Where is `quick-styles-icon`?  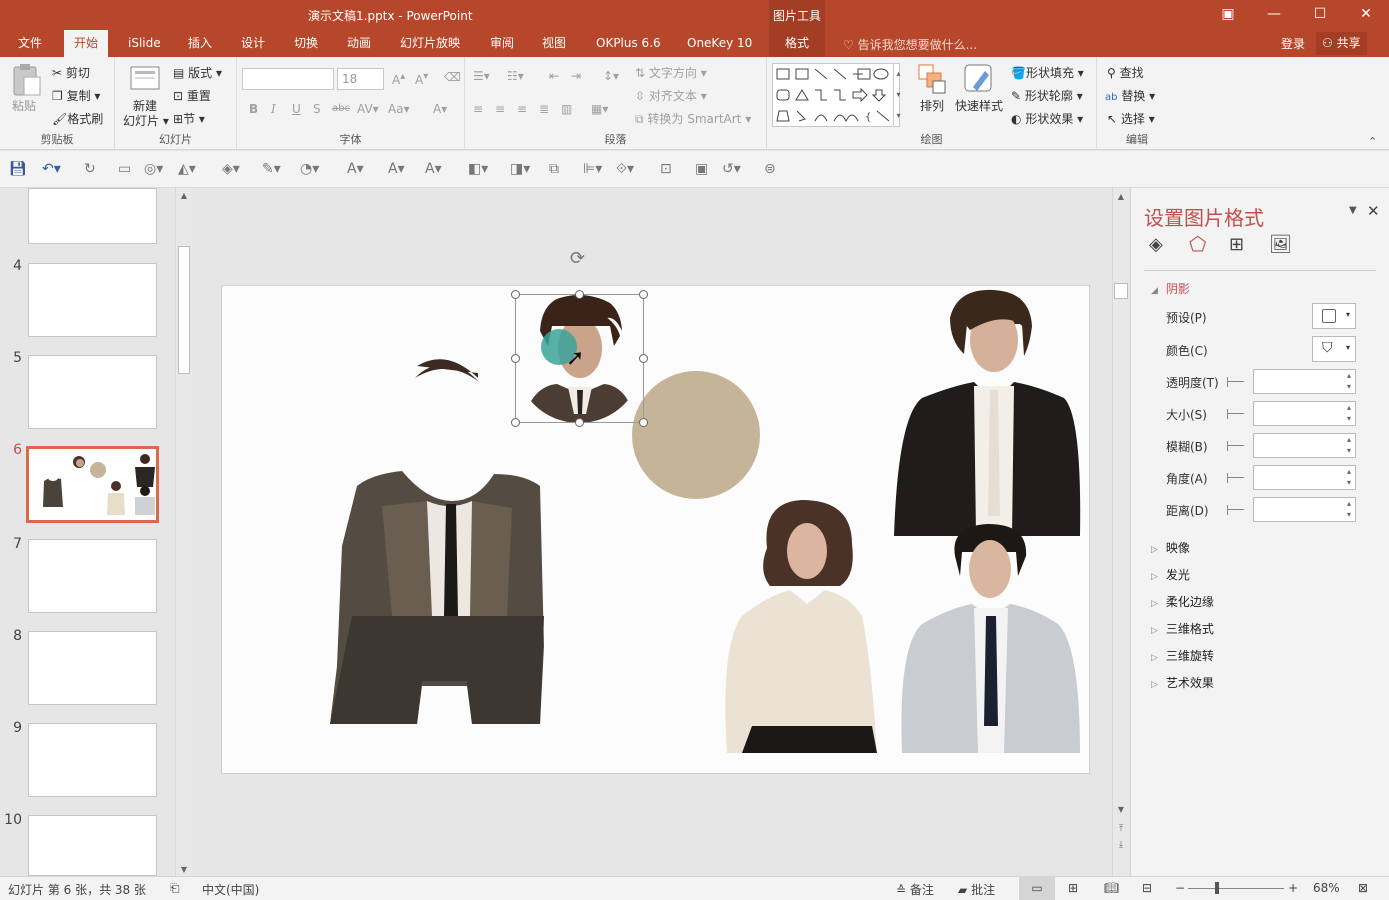
quick-styles-icon is located at coordinates (979, 79).